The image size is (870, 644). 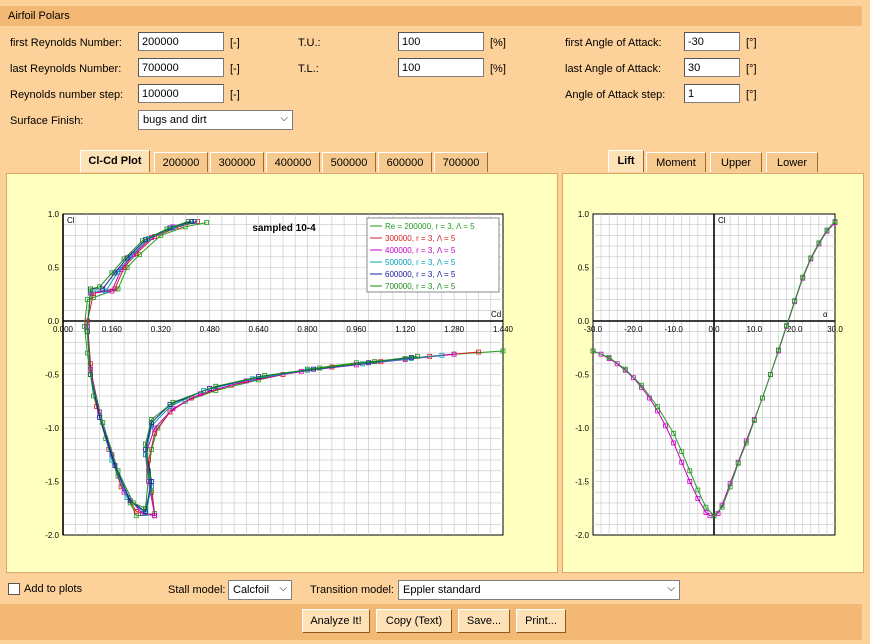 I want to click on window-title-bar: Airfoil Polars, so click(x=431, y=16).